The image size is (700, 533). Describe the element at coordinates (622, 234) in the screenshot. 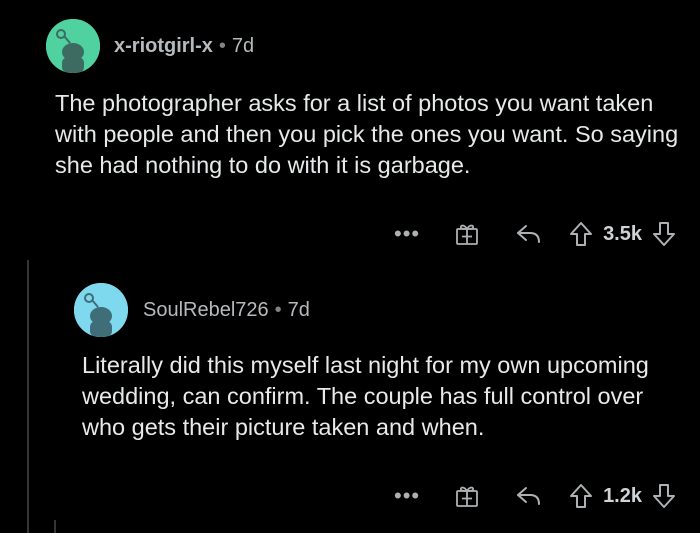

I see `vote-score: 3.5k` at that location.